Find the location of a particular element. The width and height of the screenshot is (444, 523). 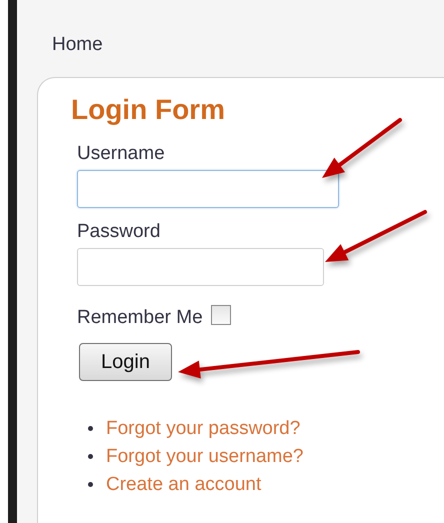

field-label: Username is located at coordinates (121, 153).